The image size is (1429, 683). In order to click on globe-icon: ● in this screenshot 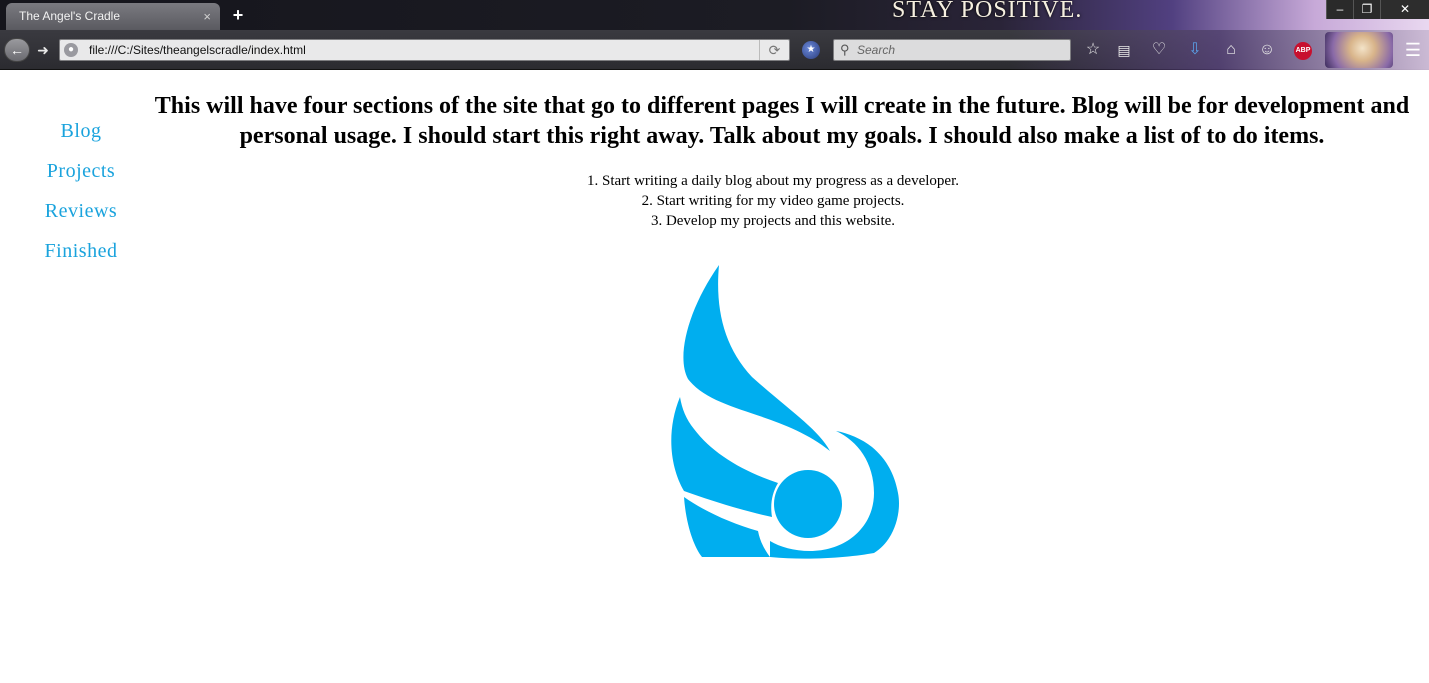, I will do `click(71, 50)`.